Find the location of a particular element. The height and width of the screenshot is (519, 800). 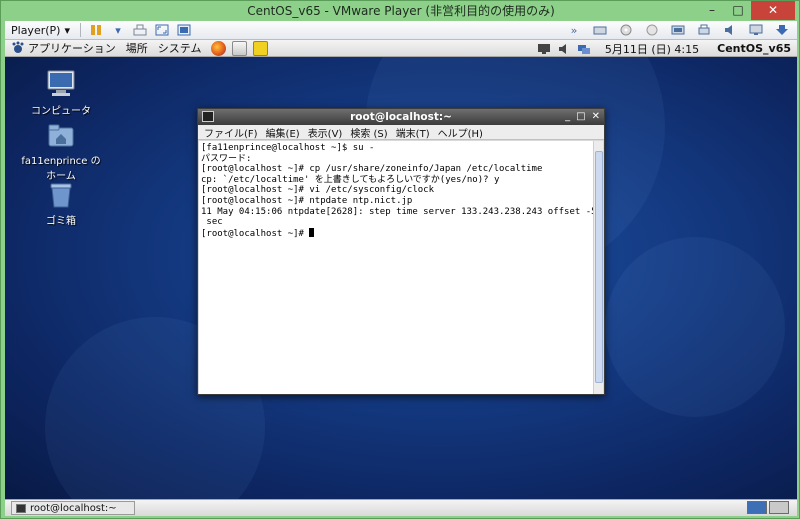

fullscreen-icon is located at coordinates (162, 30).